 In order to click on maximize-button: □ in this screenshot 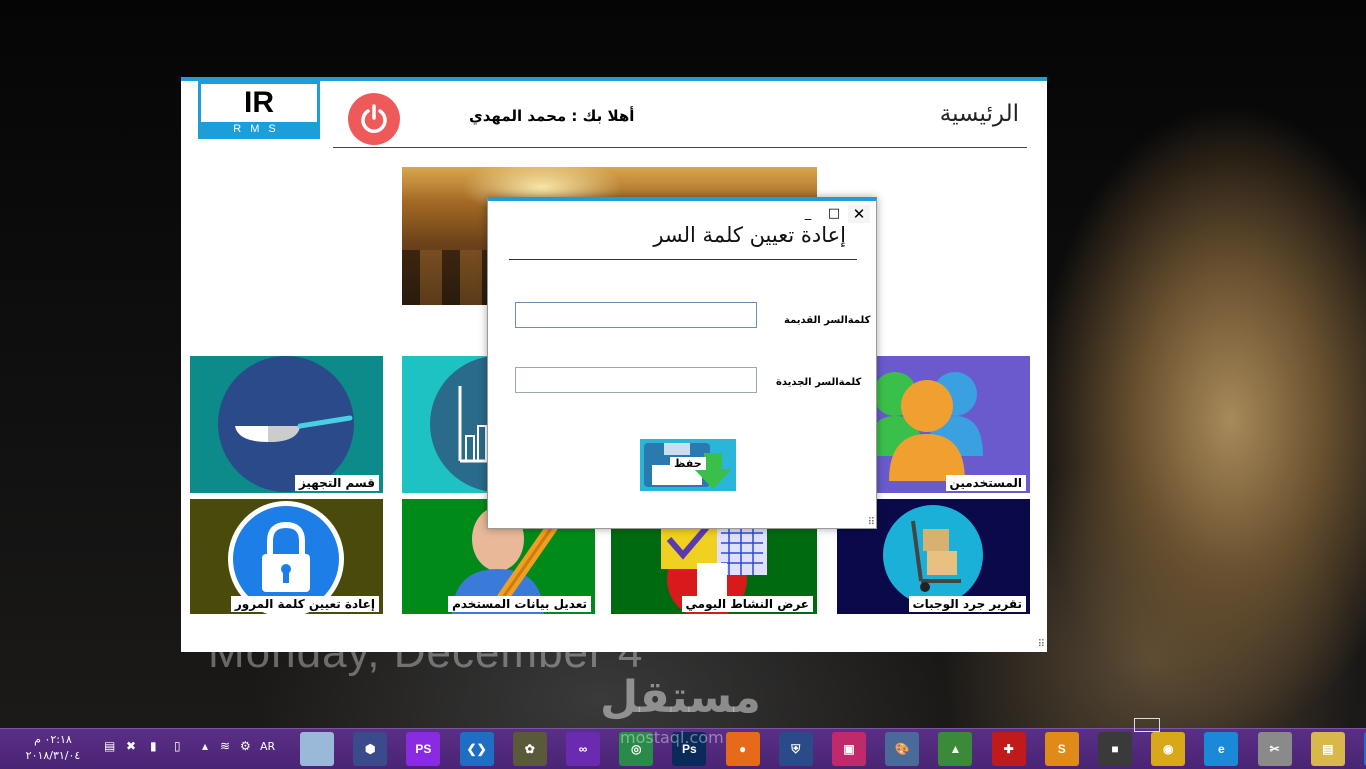, I will do `click(834, 214)`.